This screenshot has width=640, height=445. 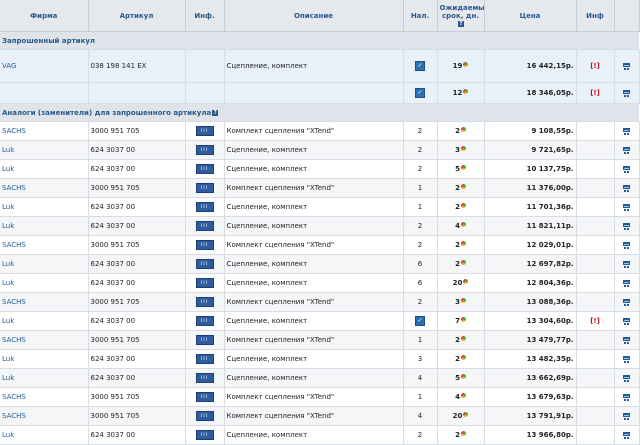 What do you see at coordinates (314, 16) in the screenshot?
I see `col-description: Описание` at bounding box center [314, 16].